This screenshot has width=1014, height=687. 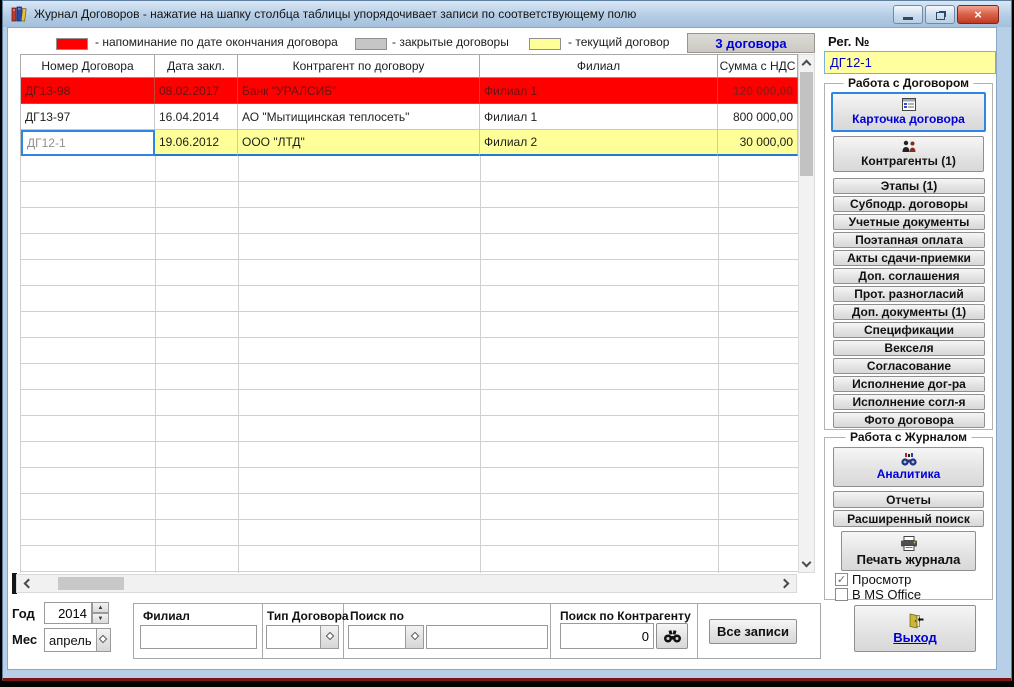 What do you see at coordinates (909, 294) in the screenshot?
I see `disagreement-protocols-button: Прот. разногласий` at bounding box center [909, 294].